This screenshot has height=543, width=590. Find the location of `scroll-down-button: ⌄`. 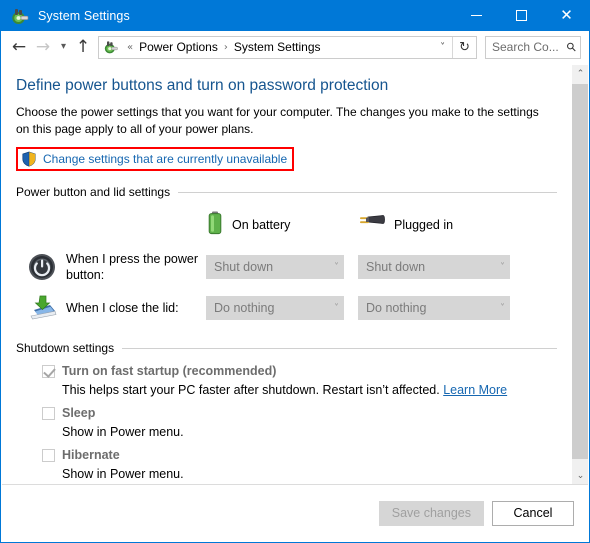

scroll-down-button: ⌄ is located at coordinates (580, 475).